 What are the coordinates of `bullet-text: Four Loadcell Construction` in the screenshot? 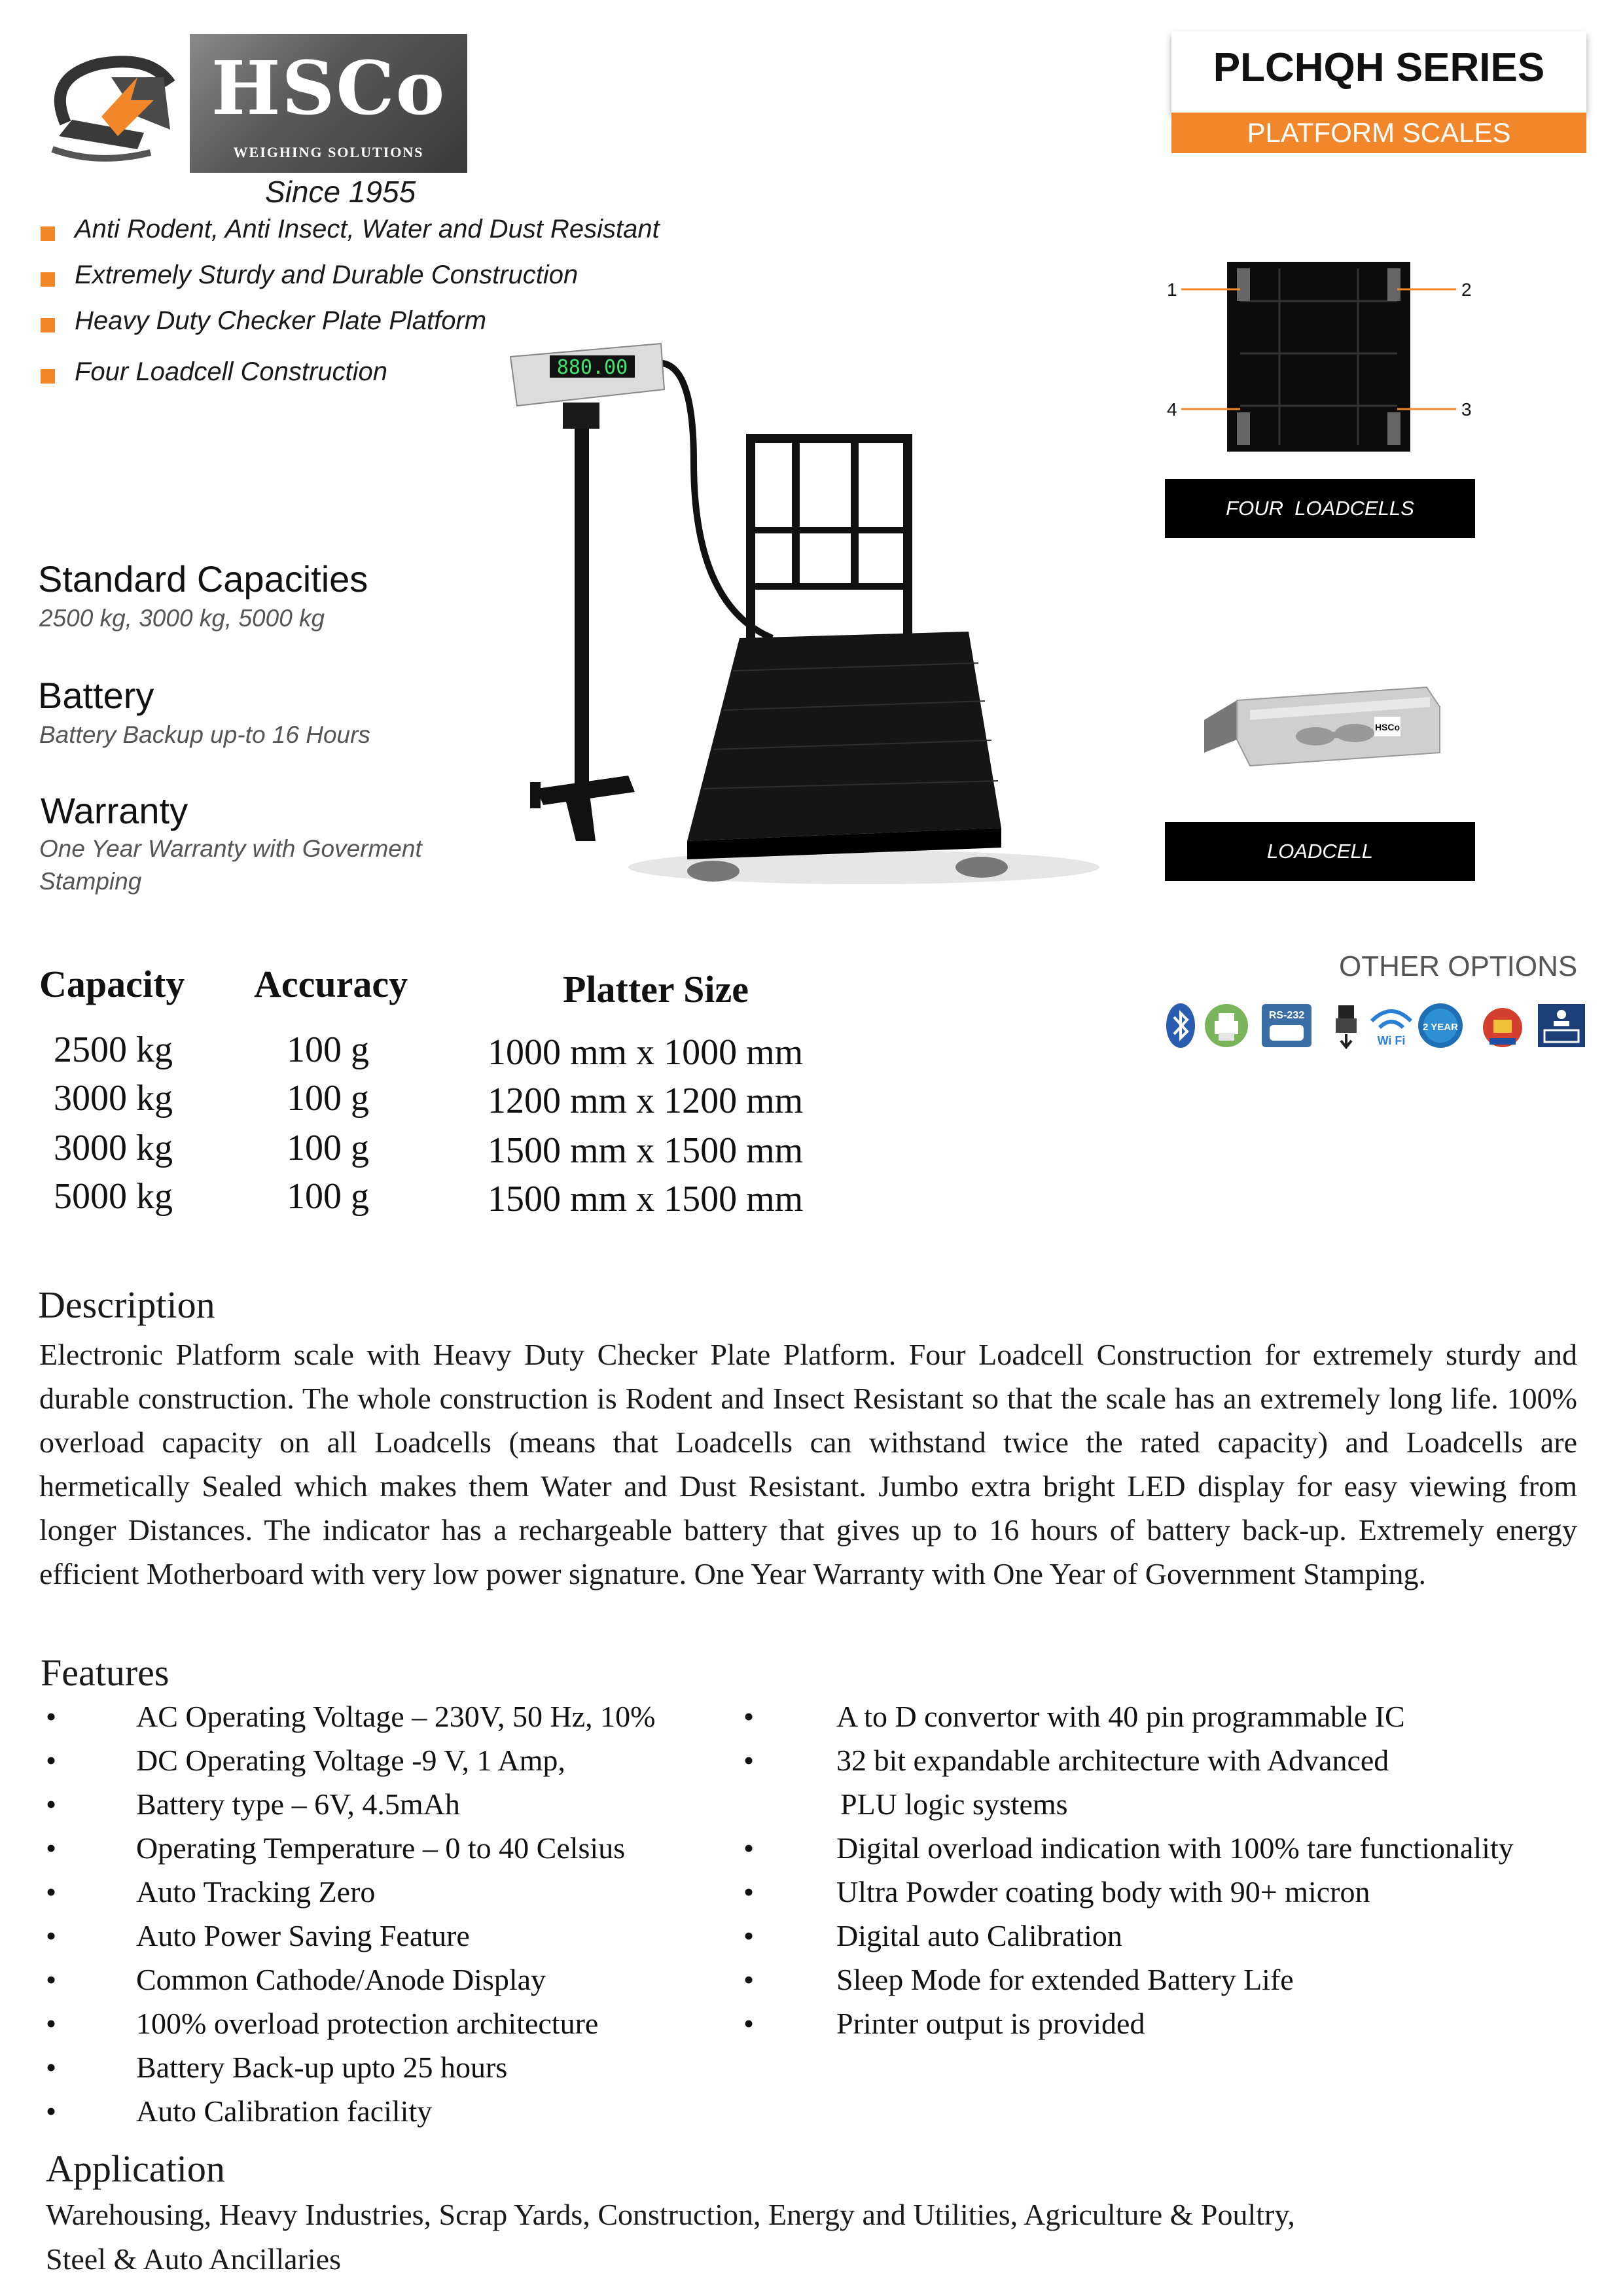 It's located at (232, 371).